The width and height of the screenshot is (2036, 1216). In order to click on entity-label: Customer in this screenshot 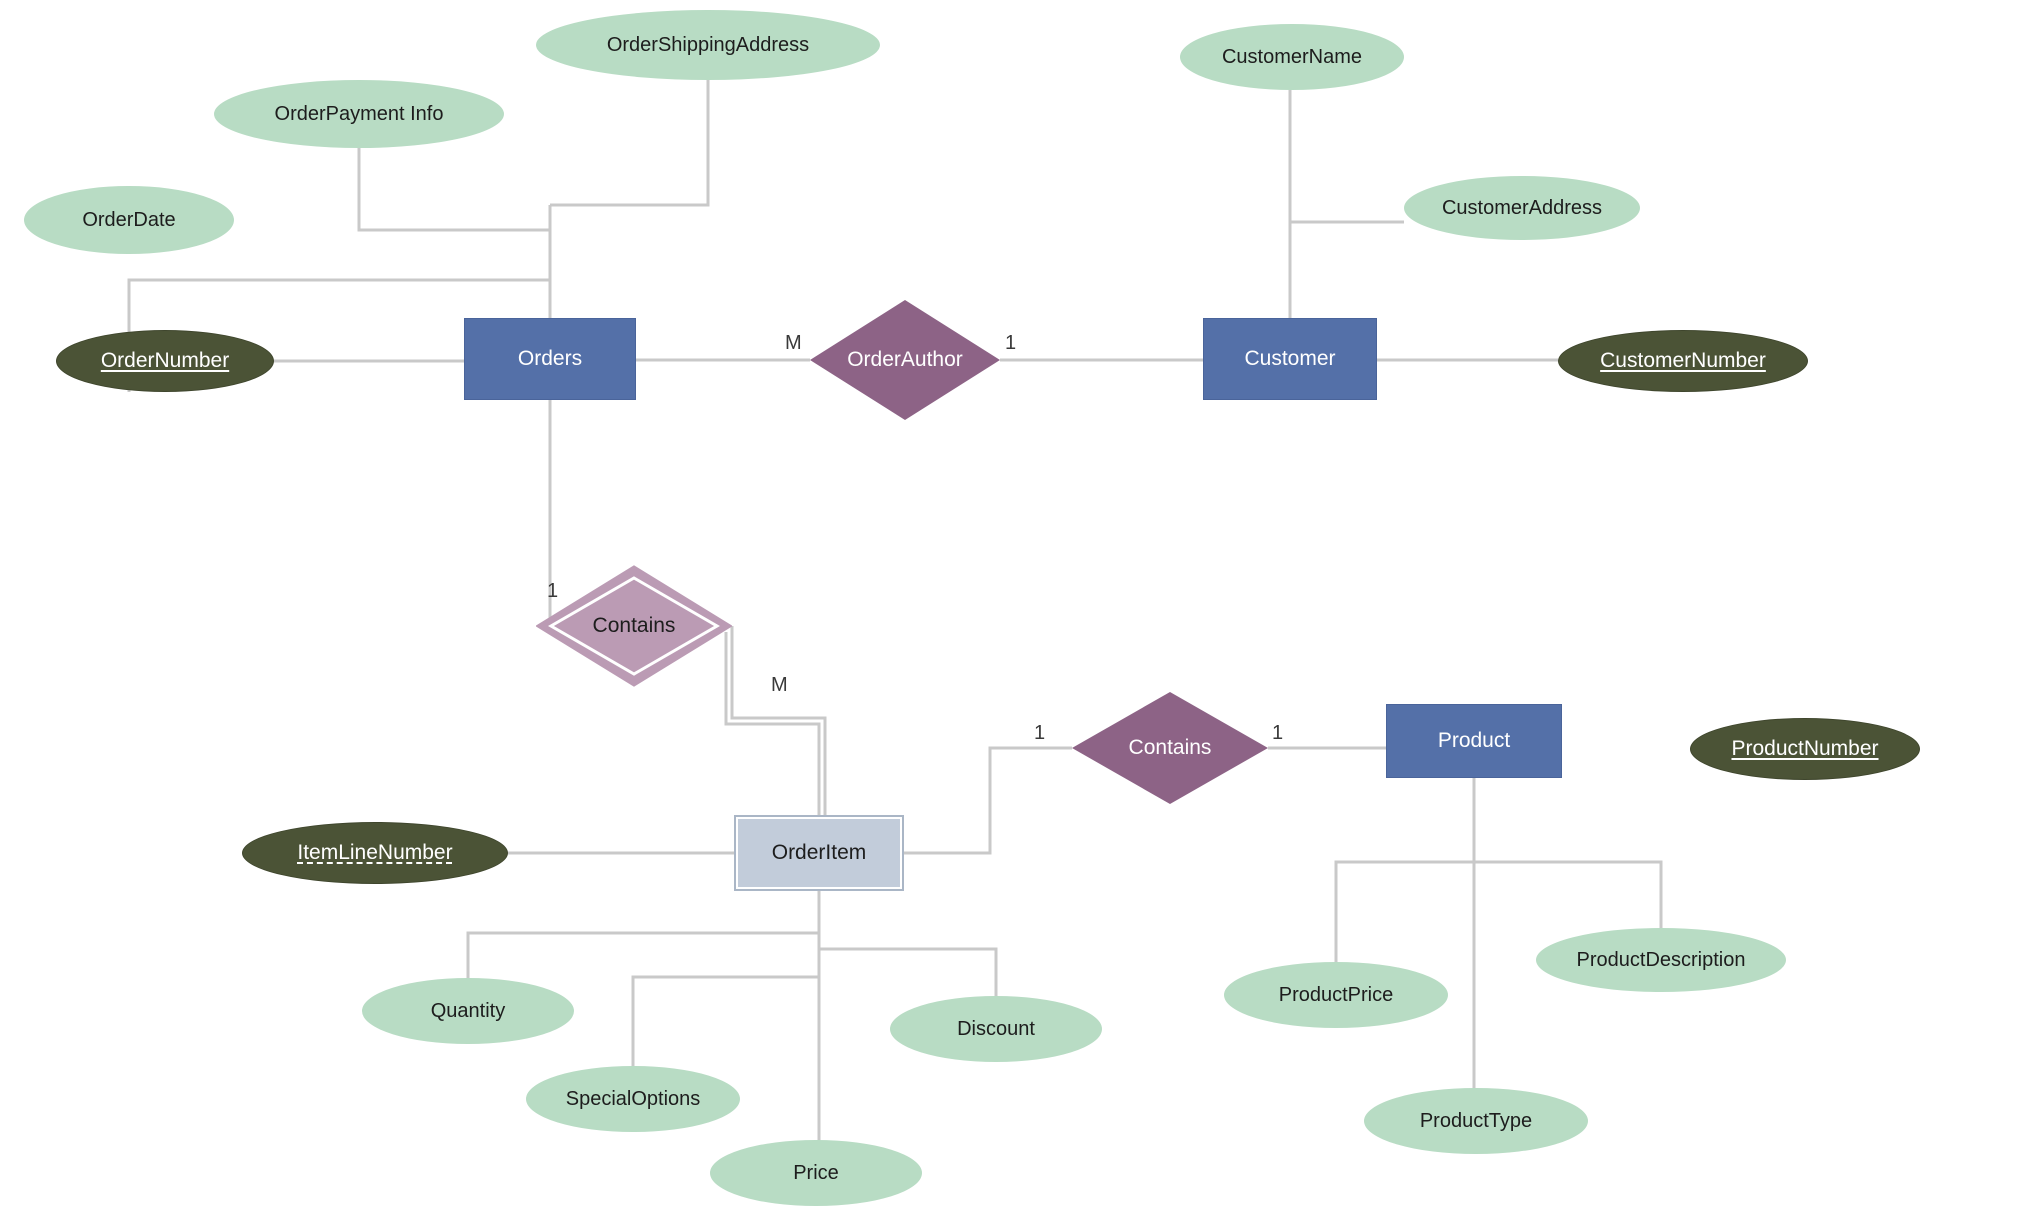, I will do `click(1290, 358)`.